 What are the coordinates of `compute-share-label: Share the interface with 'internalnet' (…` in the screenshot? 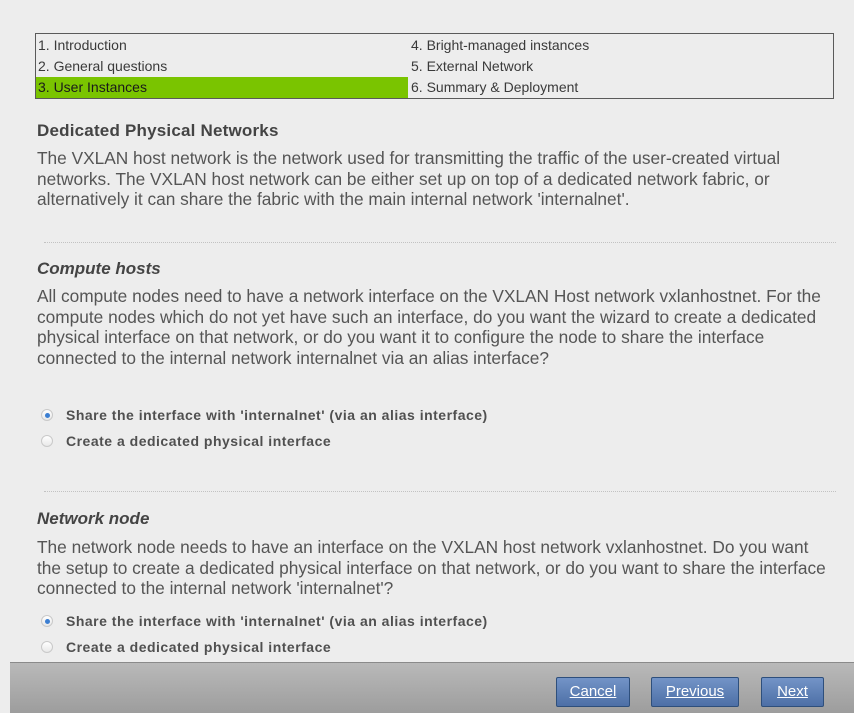 It's located at (277, 415).